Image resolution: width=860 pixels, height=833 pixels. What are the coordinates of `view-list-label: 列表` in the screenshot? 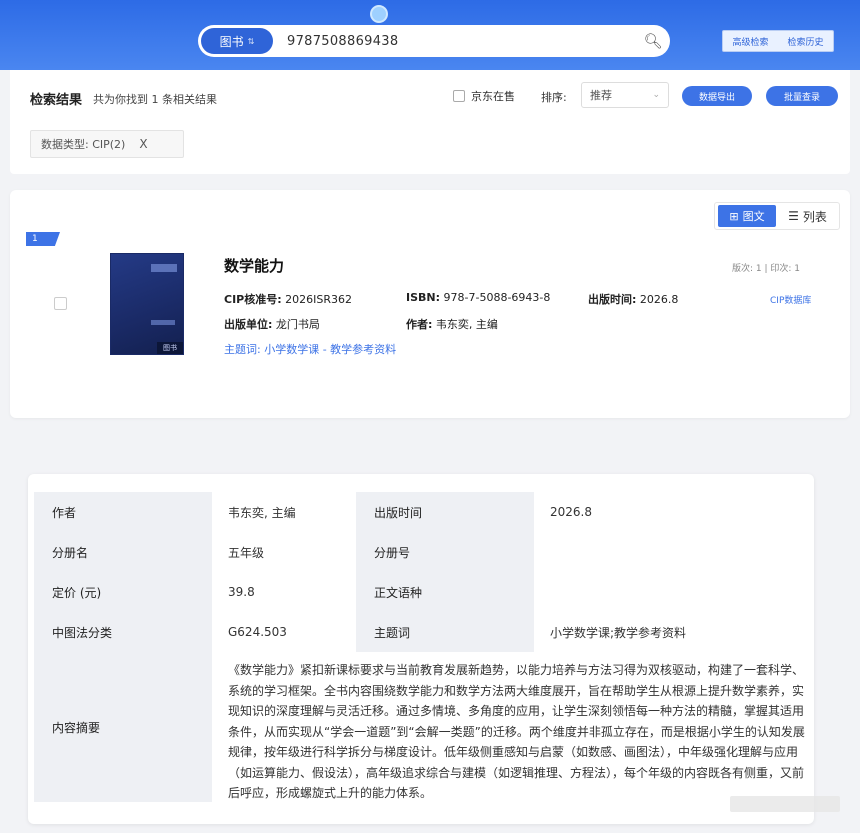 It's located at (814, 216).